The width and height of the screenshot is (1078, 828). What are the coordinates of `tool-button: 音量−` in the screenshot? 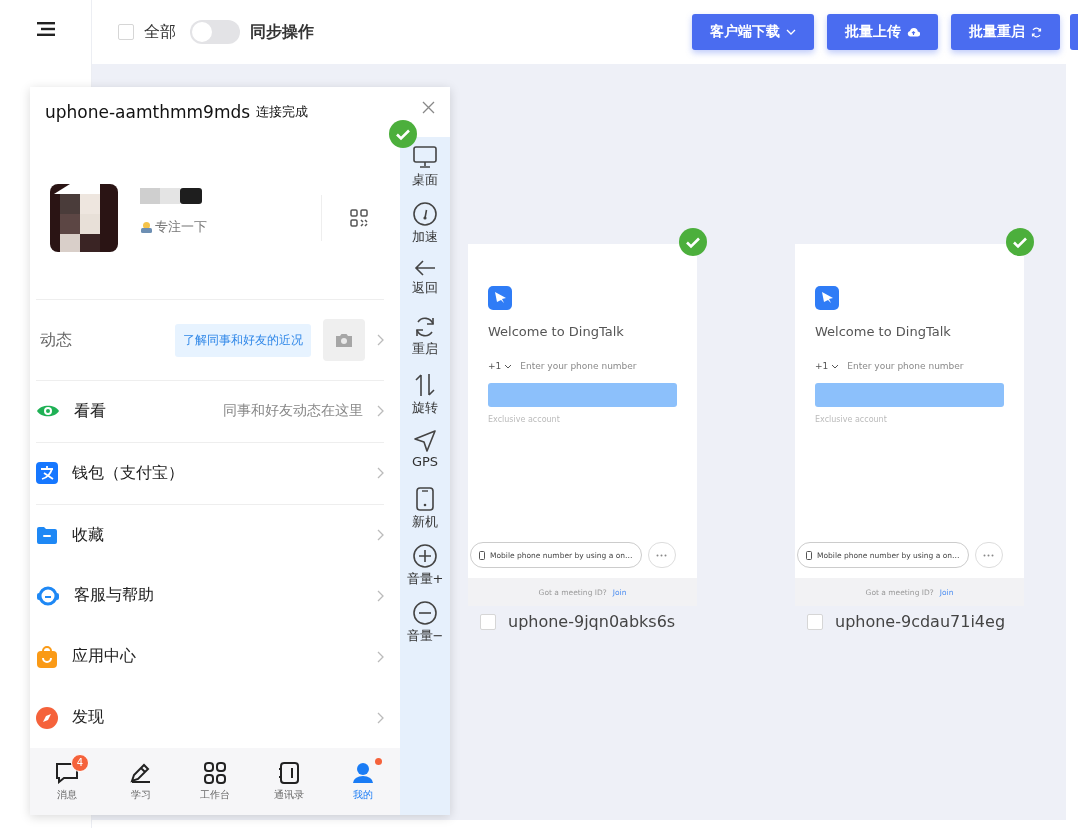 It's located at (425, 626).